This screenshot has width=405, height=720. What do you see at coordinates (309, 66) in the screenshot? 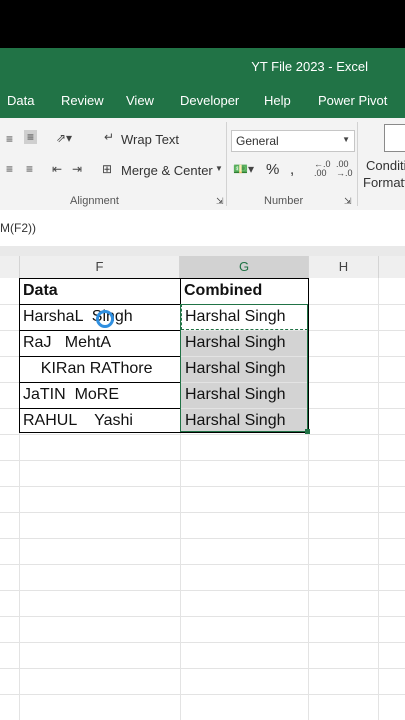
I see `window-title: YT File 2023 - Excel` at bounding box center [309, 66].